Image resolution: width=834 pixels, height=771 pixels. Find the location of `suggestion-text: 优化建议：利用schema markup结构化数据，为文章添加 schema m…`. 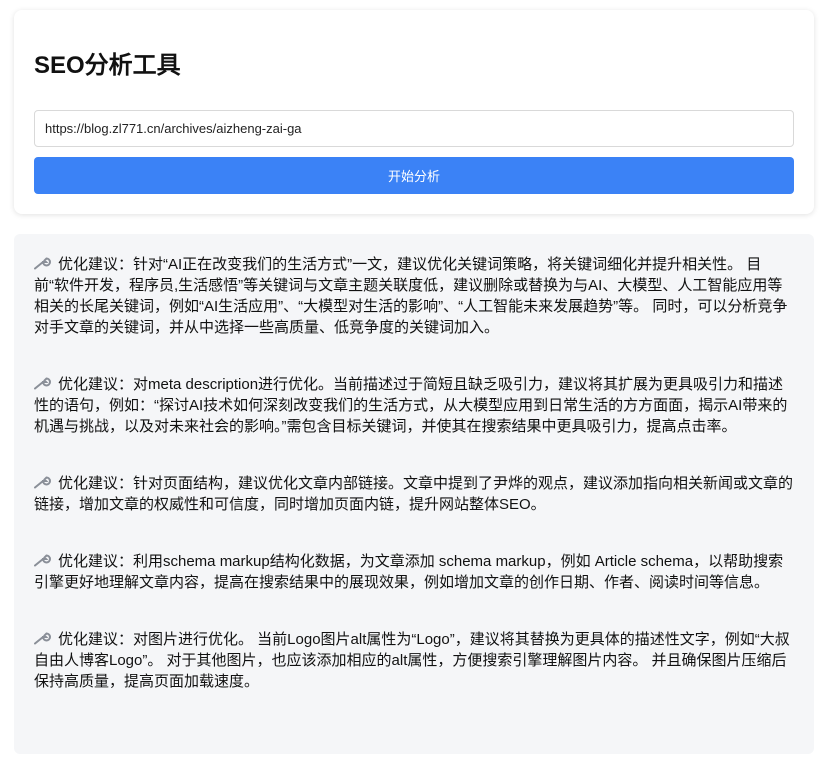

suggestion-text: 优化建议：利用schema markup结构化数据，为文章添加 schema m… is located at coordinates (409, 572).